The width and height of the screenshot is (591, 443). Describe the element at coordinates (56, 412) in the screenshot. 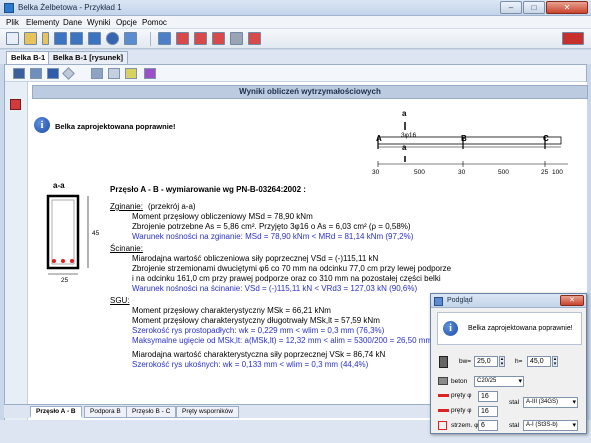

I see `tab-przeslo-ab: Przęsło A - B` at that location.